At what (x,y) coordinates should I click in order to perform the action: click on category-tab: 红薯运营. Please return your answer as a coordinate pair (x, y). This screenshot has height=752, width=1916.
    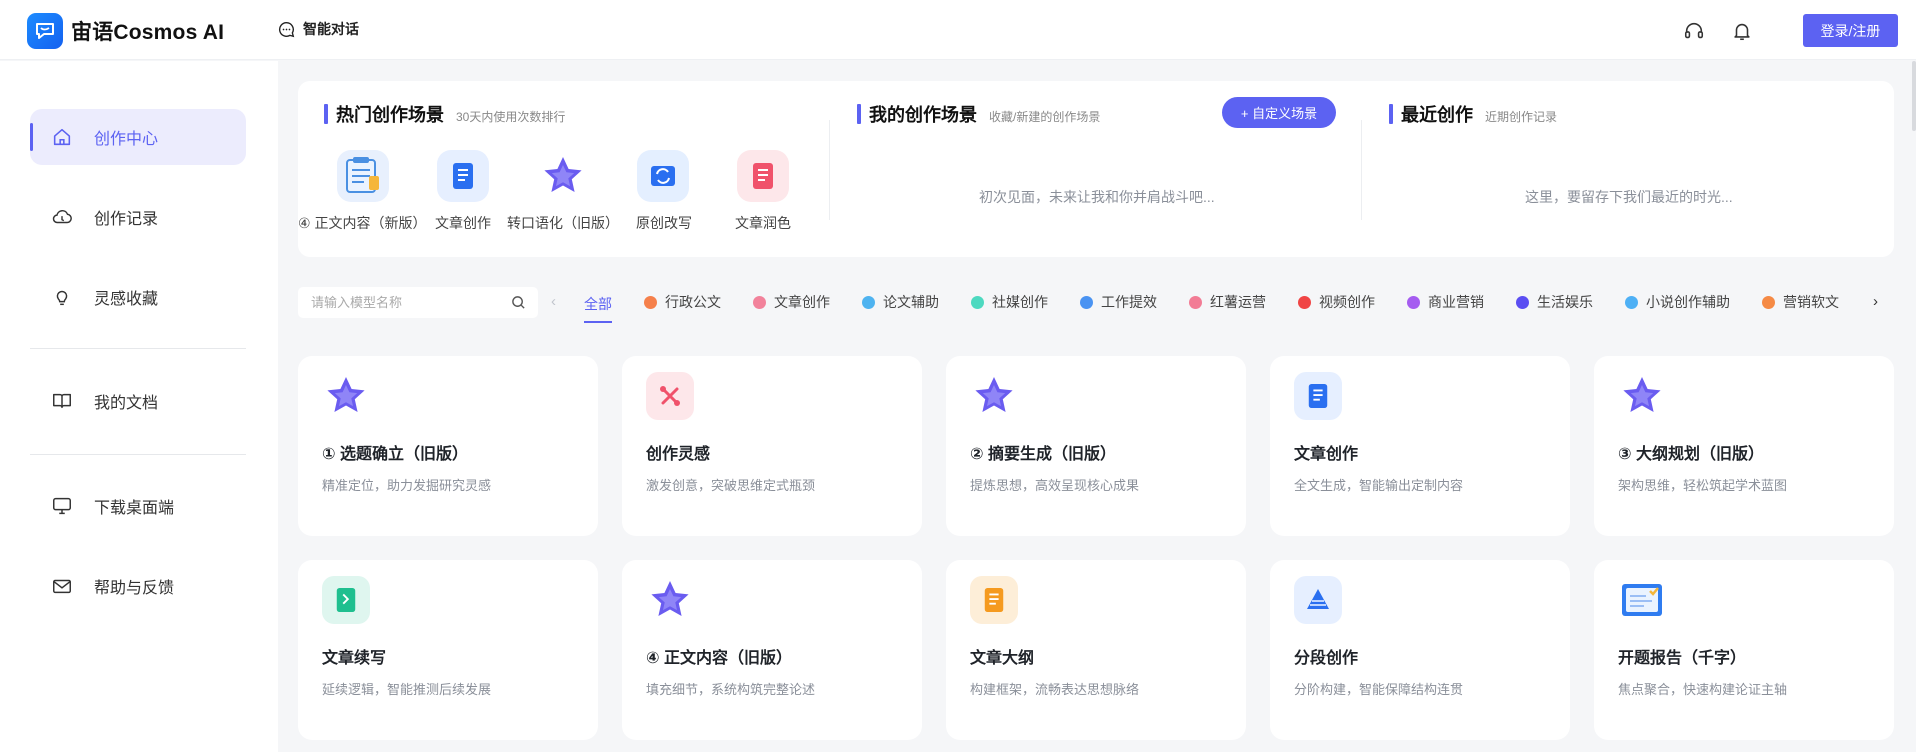
    Looking at the image, I should click on (1227, 302).